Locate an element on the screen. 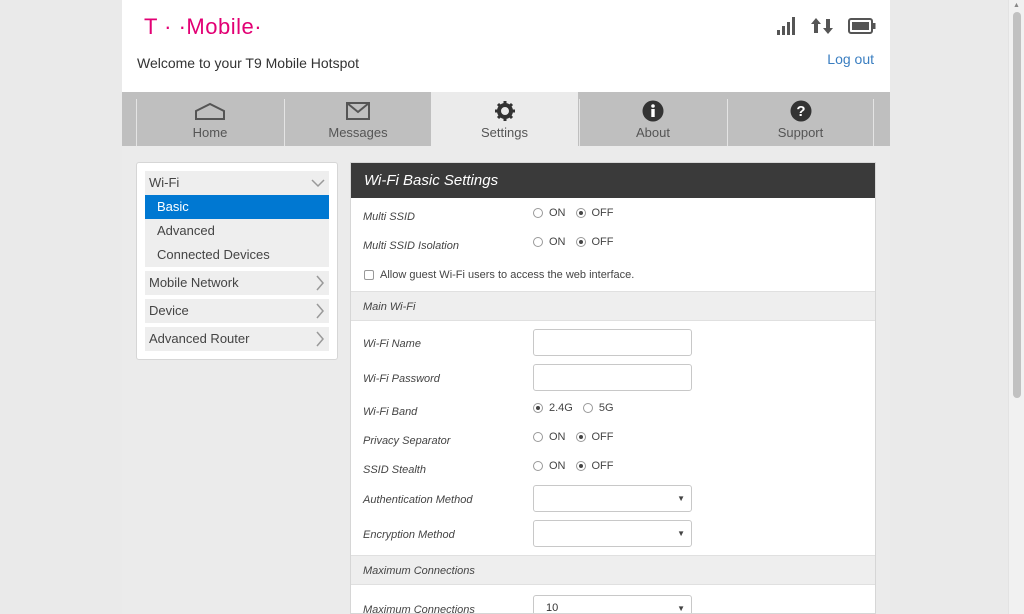 The image size is (1024, 614). sidebar-item-label: Wi-Fi is located at coordinates (164, 182).